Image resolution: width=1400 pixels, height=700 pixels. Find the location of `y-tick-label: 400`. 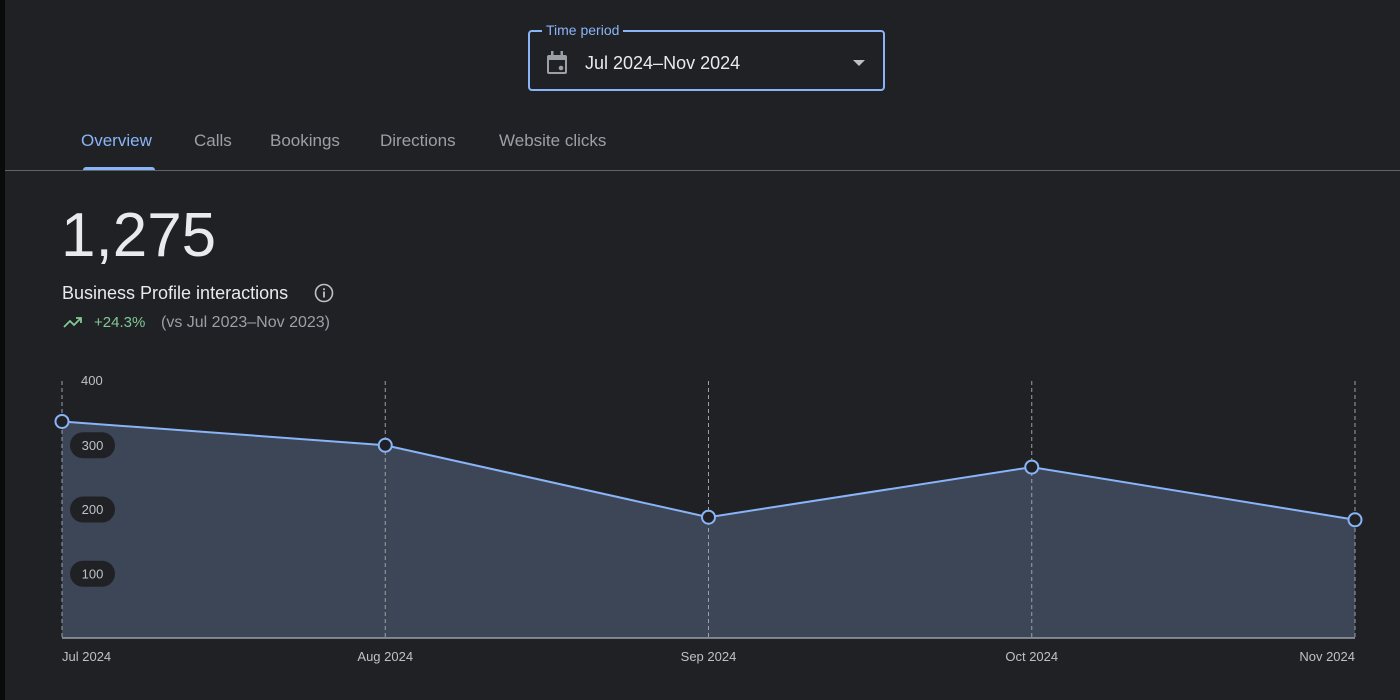

y-tick-label: 400 is located at coordinates (92, 380).